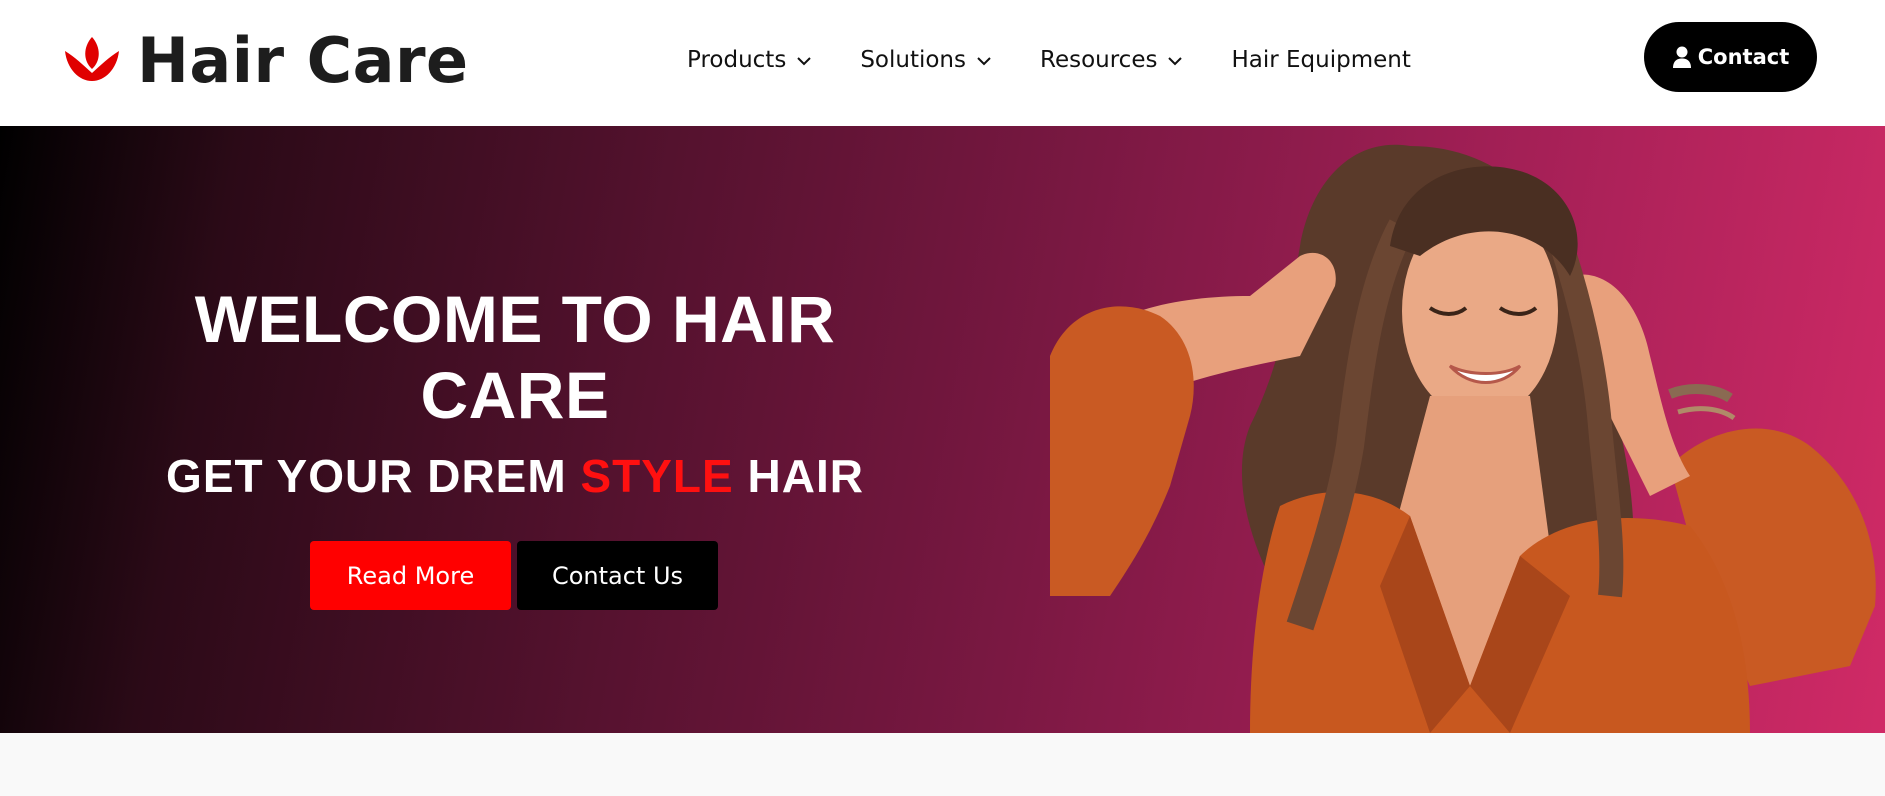 This screenshot has width=1885, height=796. What do you see at coordinates (657, 476) in the screenshot?
I see `hero-subtitle-accent: STYLE` at bounding box center [657, 476].